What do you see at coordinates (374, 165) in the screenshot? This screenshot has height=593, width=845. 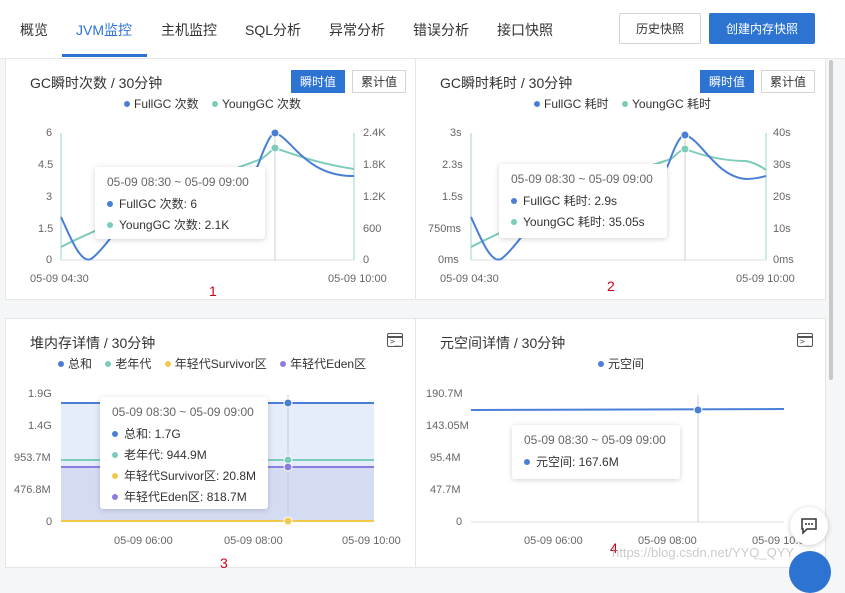 I see `y-right-tick: 1.8K` at bounding box center [374, 165].